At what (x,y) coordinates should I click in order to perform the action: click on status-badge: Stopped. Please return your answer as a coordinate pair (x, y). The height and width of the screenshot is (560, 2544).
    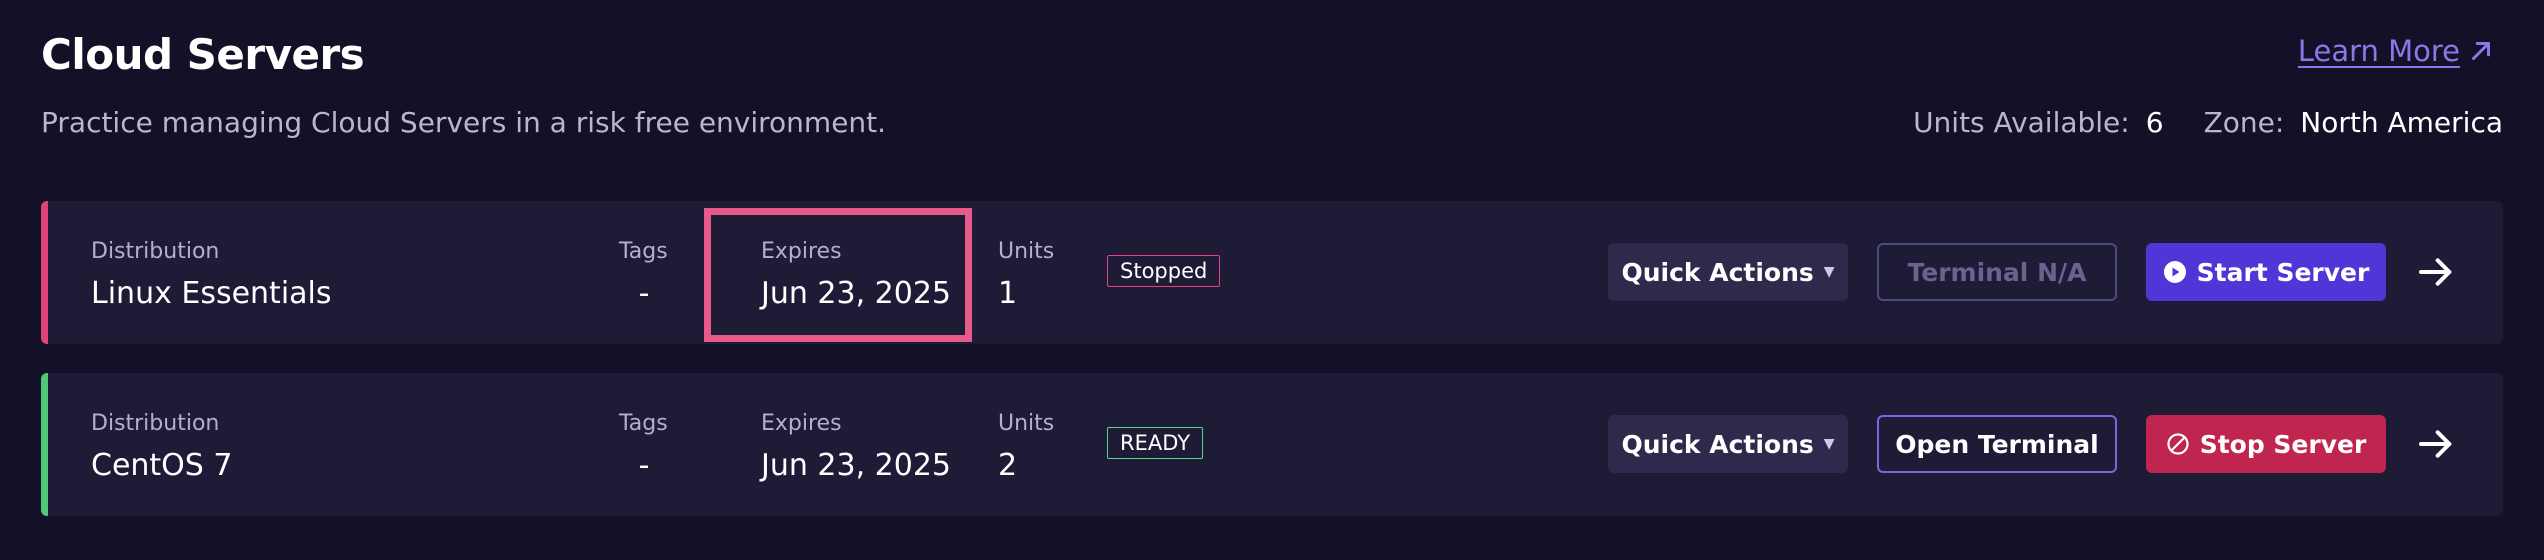
    Looking at the image, I should click on (1164, 271).